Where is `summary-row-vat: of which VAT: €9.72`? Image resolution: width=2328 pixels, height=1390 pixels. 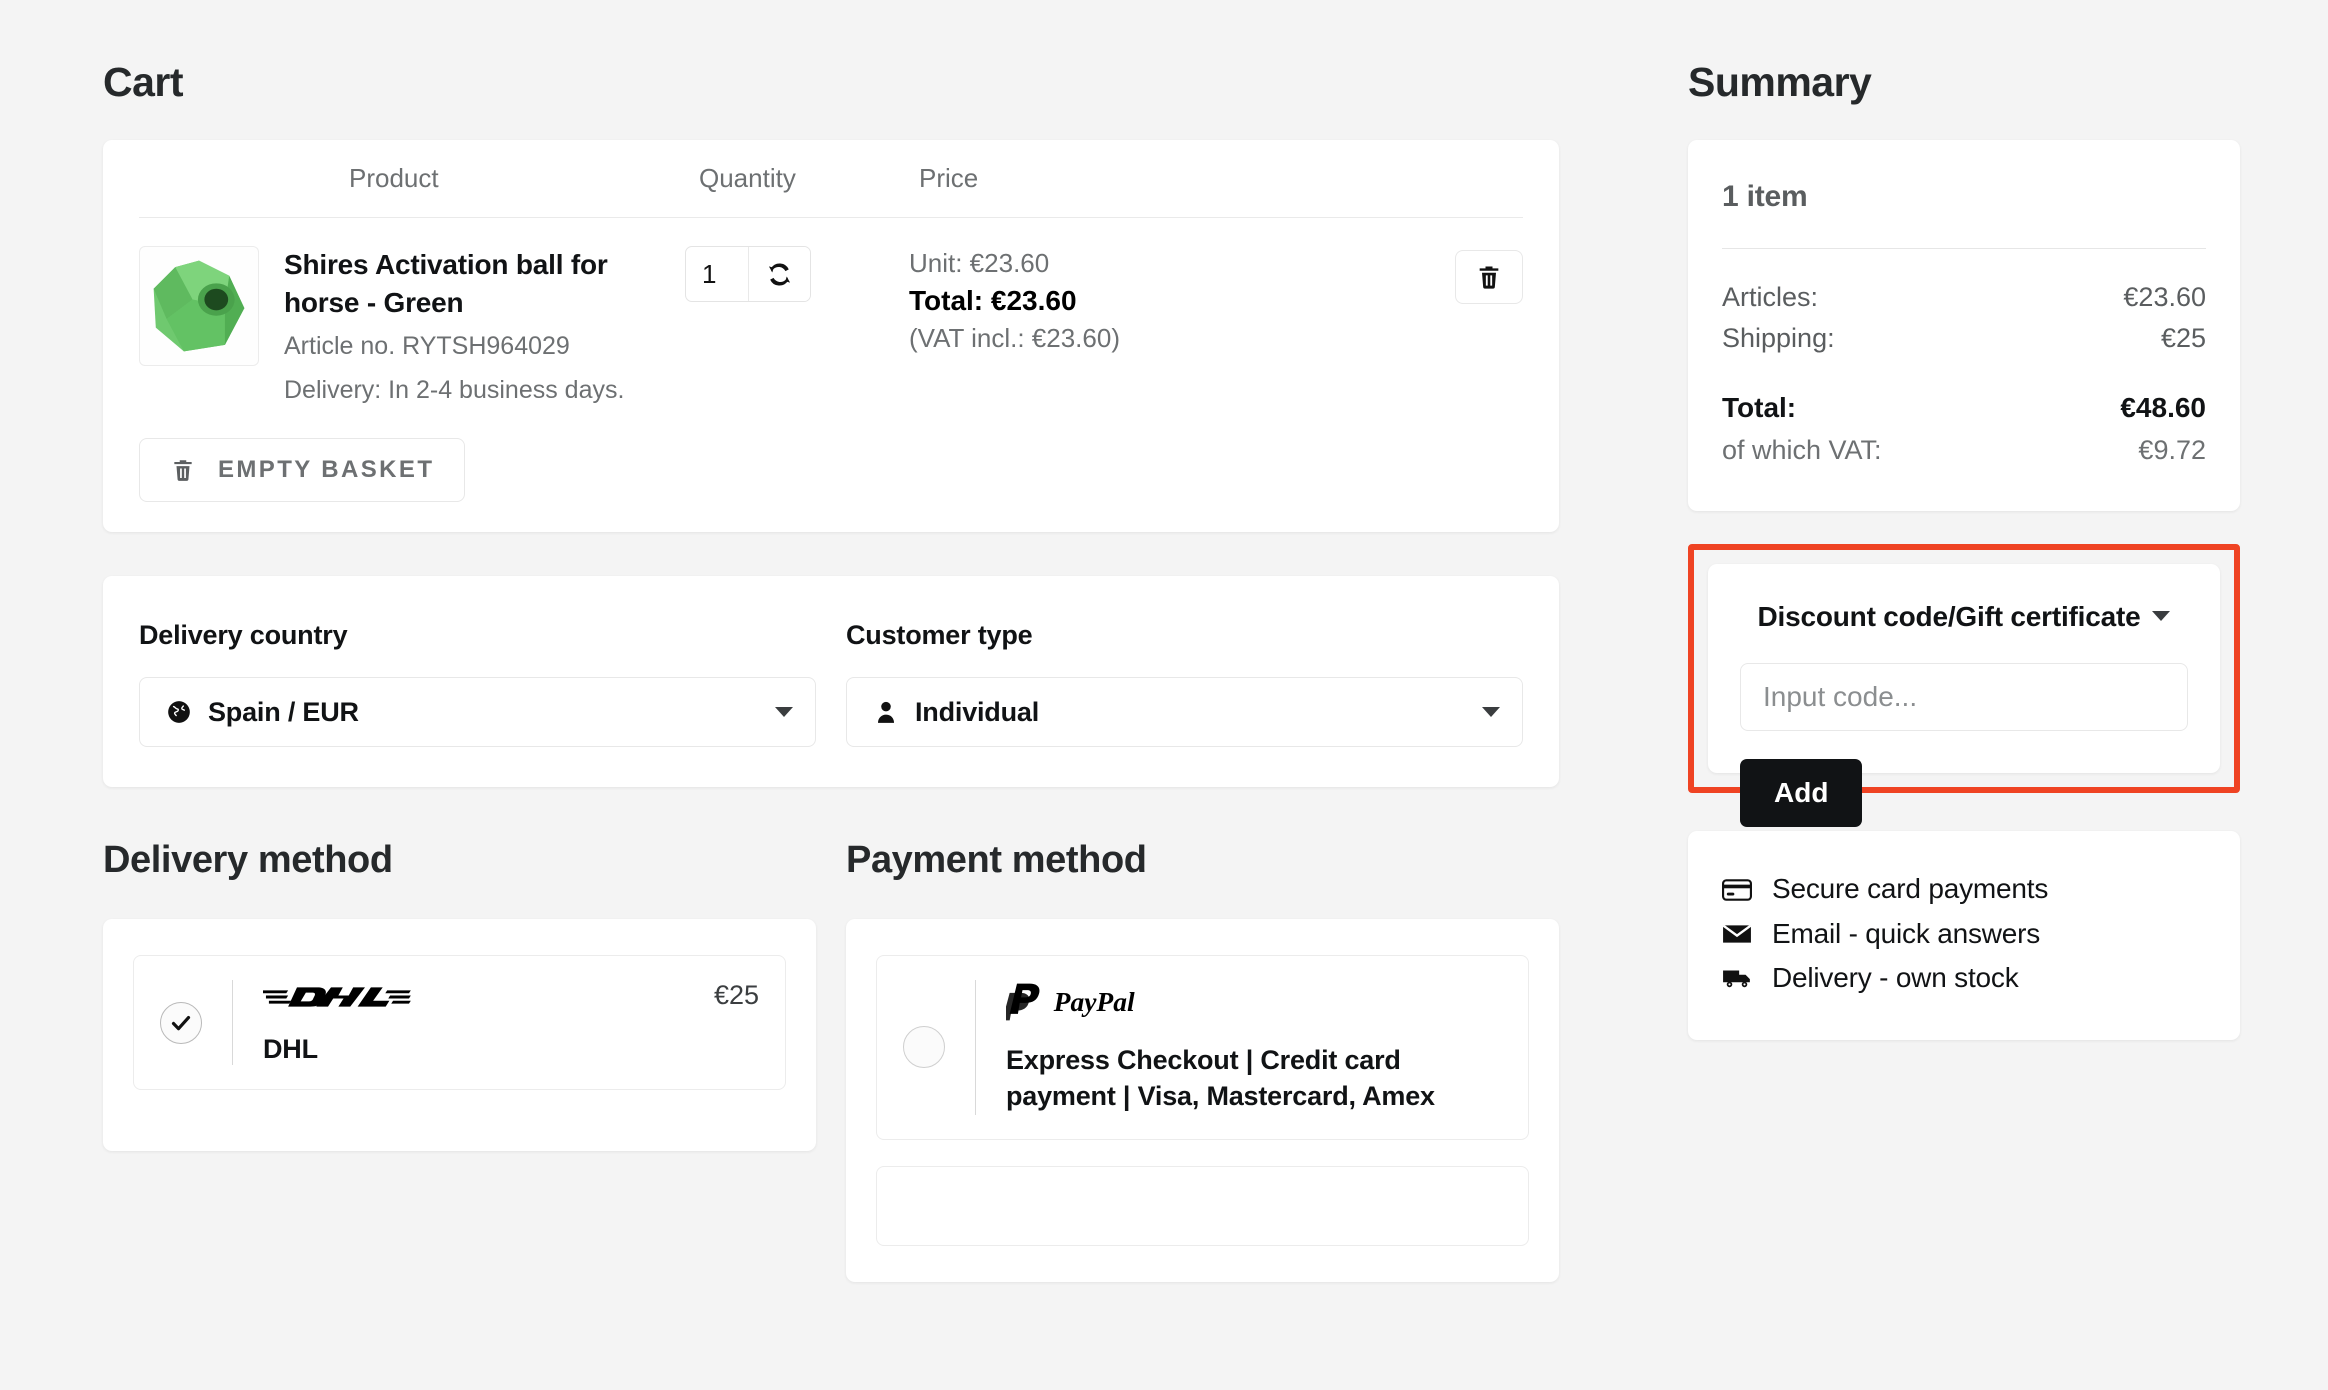
summary-row-vat: of which VAT: €9.72 is located at coordinates (1964, 450).